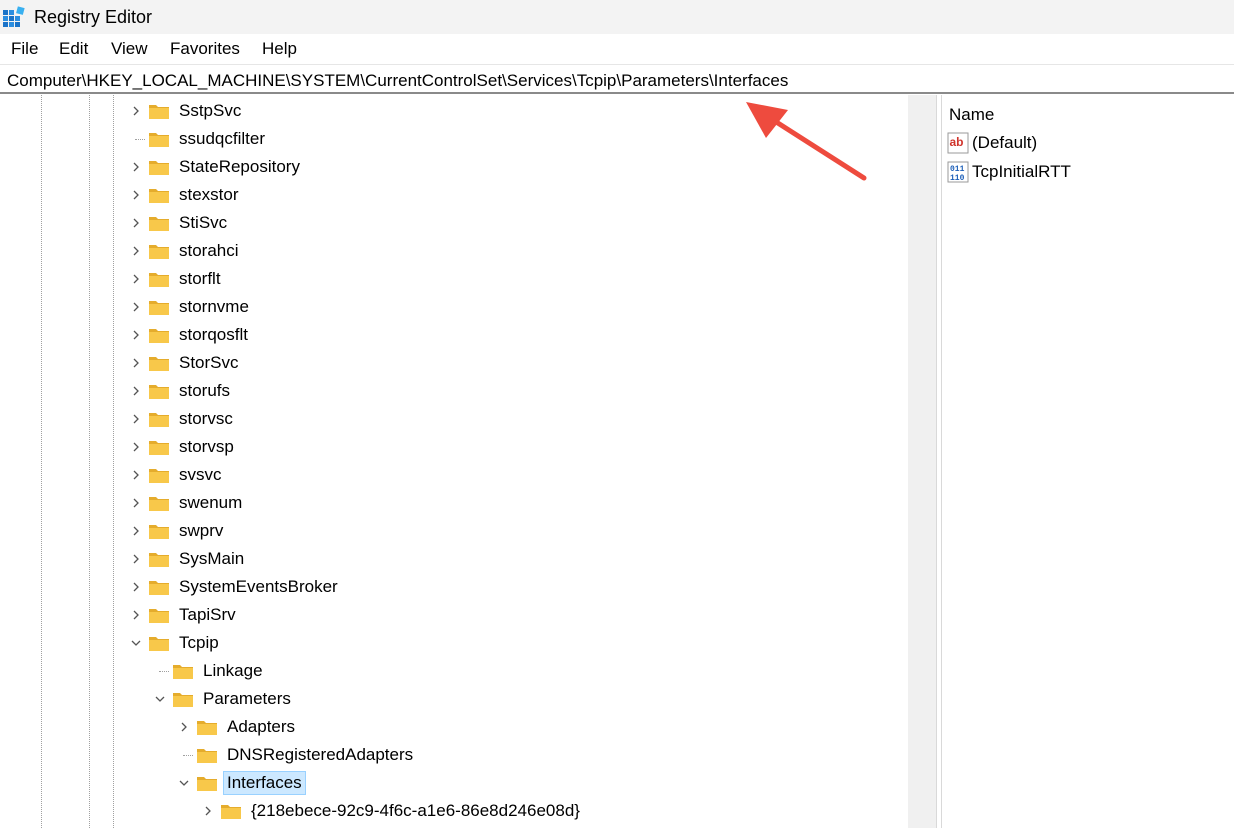 The width and height of the screenshot is (1234, 828). I want to click on tree-item: swenum, so click(186, 503).